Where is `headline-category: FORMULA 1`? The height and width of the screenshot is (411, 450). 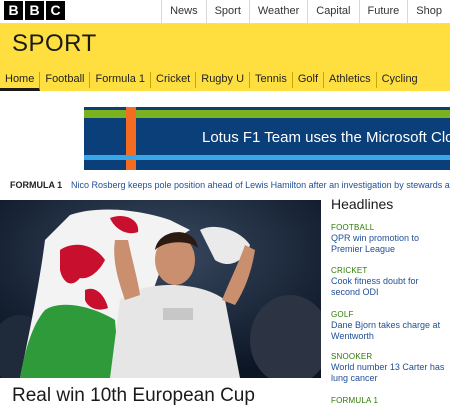
headline-category: FORMULA 1 is located at coordinates (355, 400).